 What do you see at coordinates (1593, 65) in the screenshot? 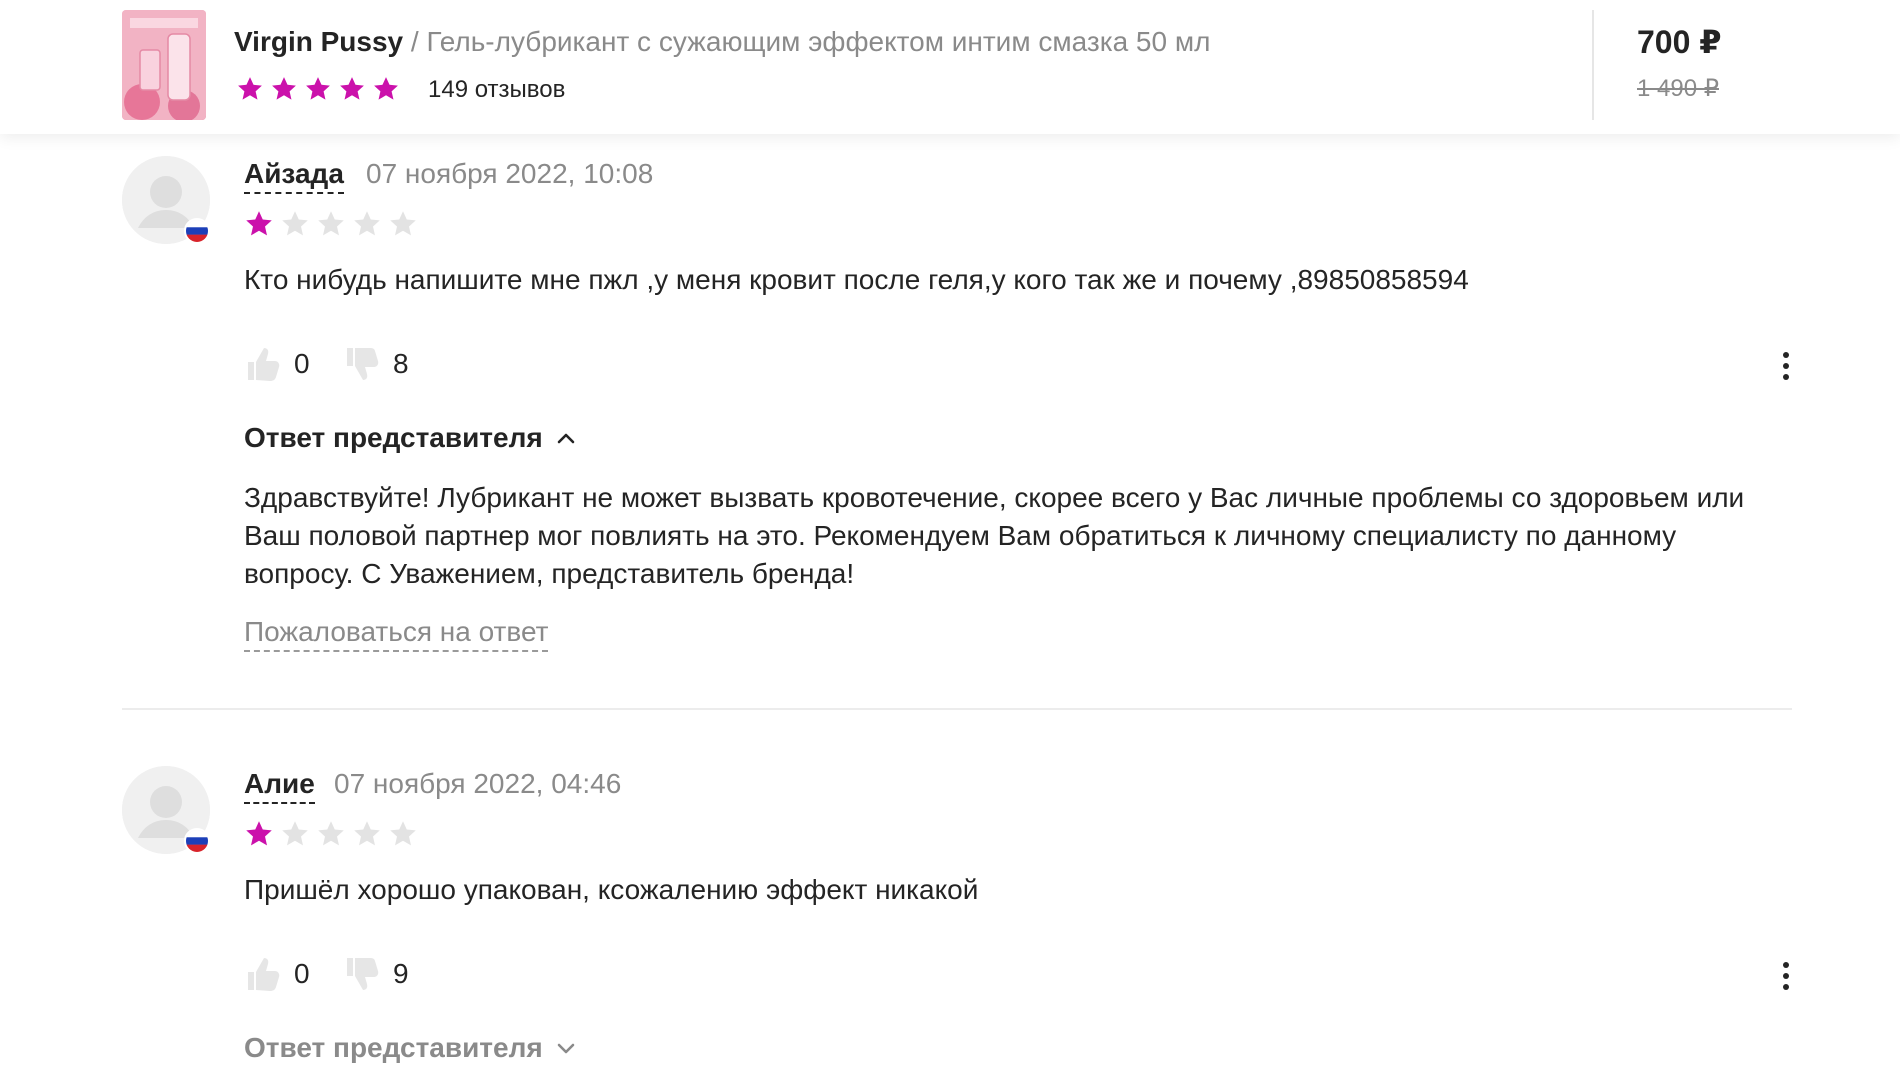
I see `header-divider` at bounding box center [1593, 65].